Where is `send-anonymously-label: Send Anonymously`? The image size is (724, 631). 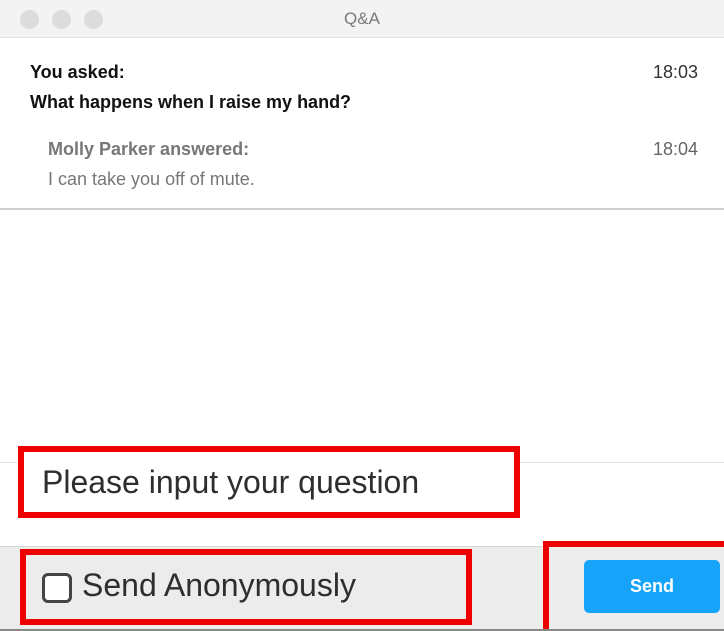
send-anonymously-label: Send Anonymously is located at coordinates (219, 585).